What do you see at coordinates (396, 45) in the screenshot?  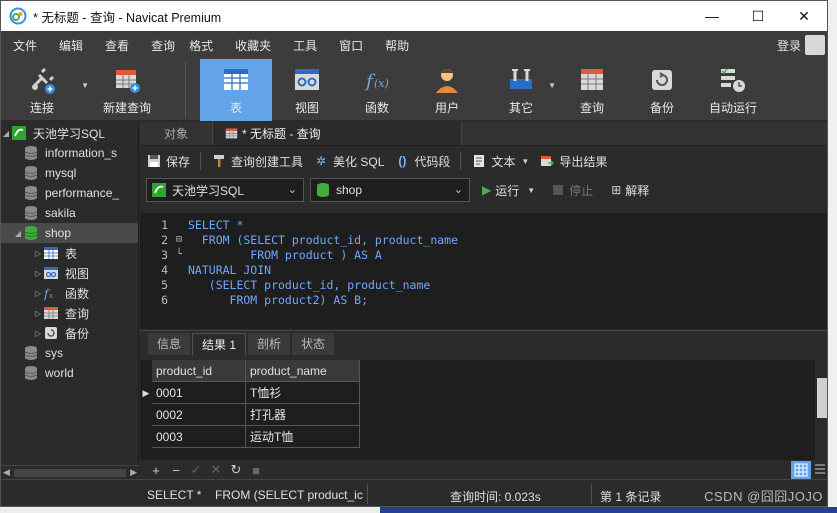 I see `menu-help: 帮助` at bounding box center [396, 45].